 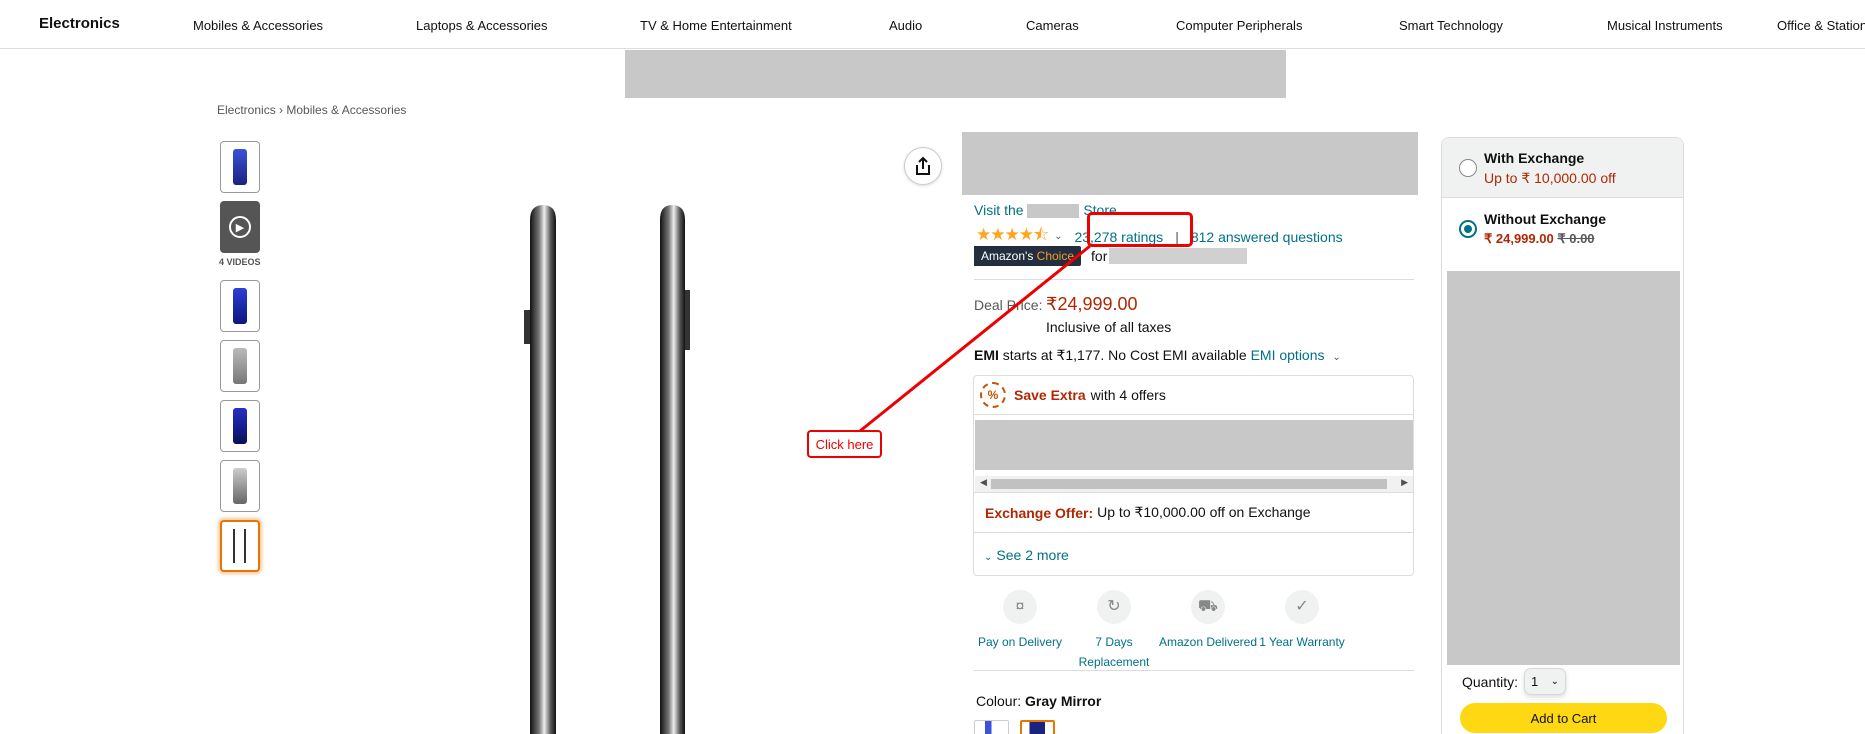 I want to click on nav-item-computer-peripherals: Computer Peripherals, so click(x=1239, y=25).